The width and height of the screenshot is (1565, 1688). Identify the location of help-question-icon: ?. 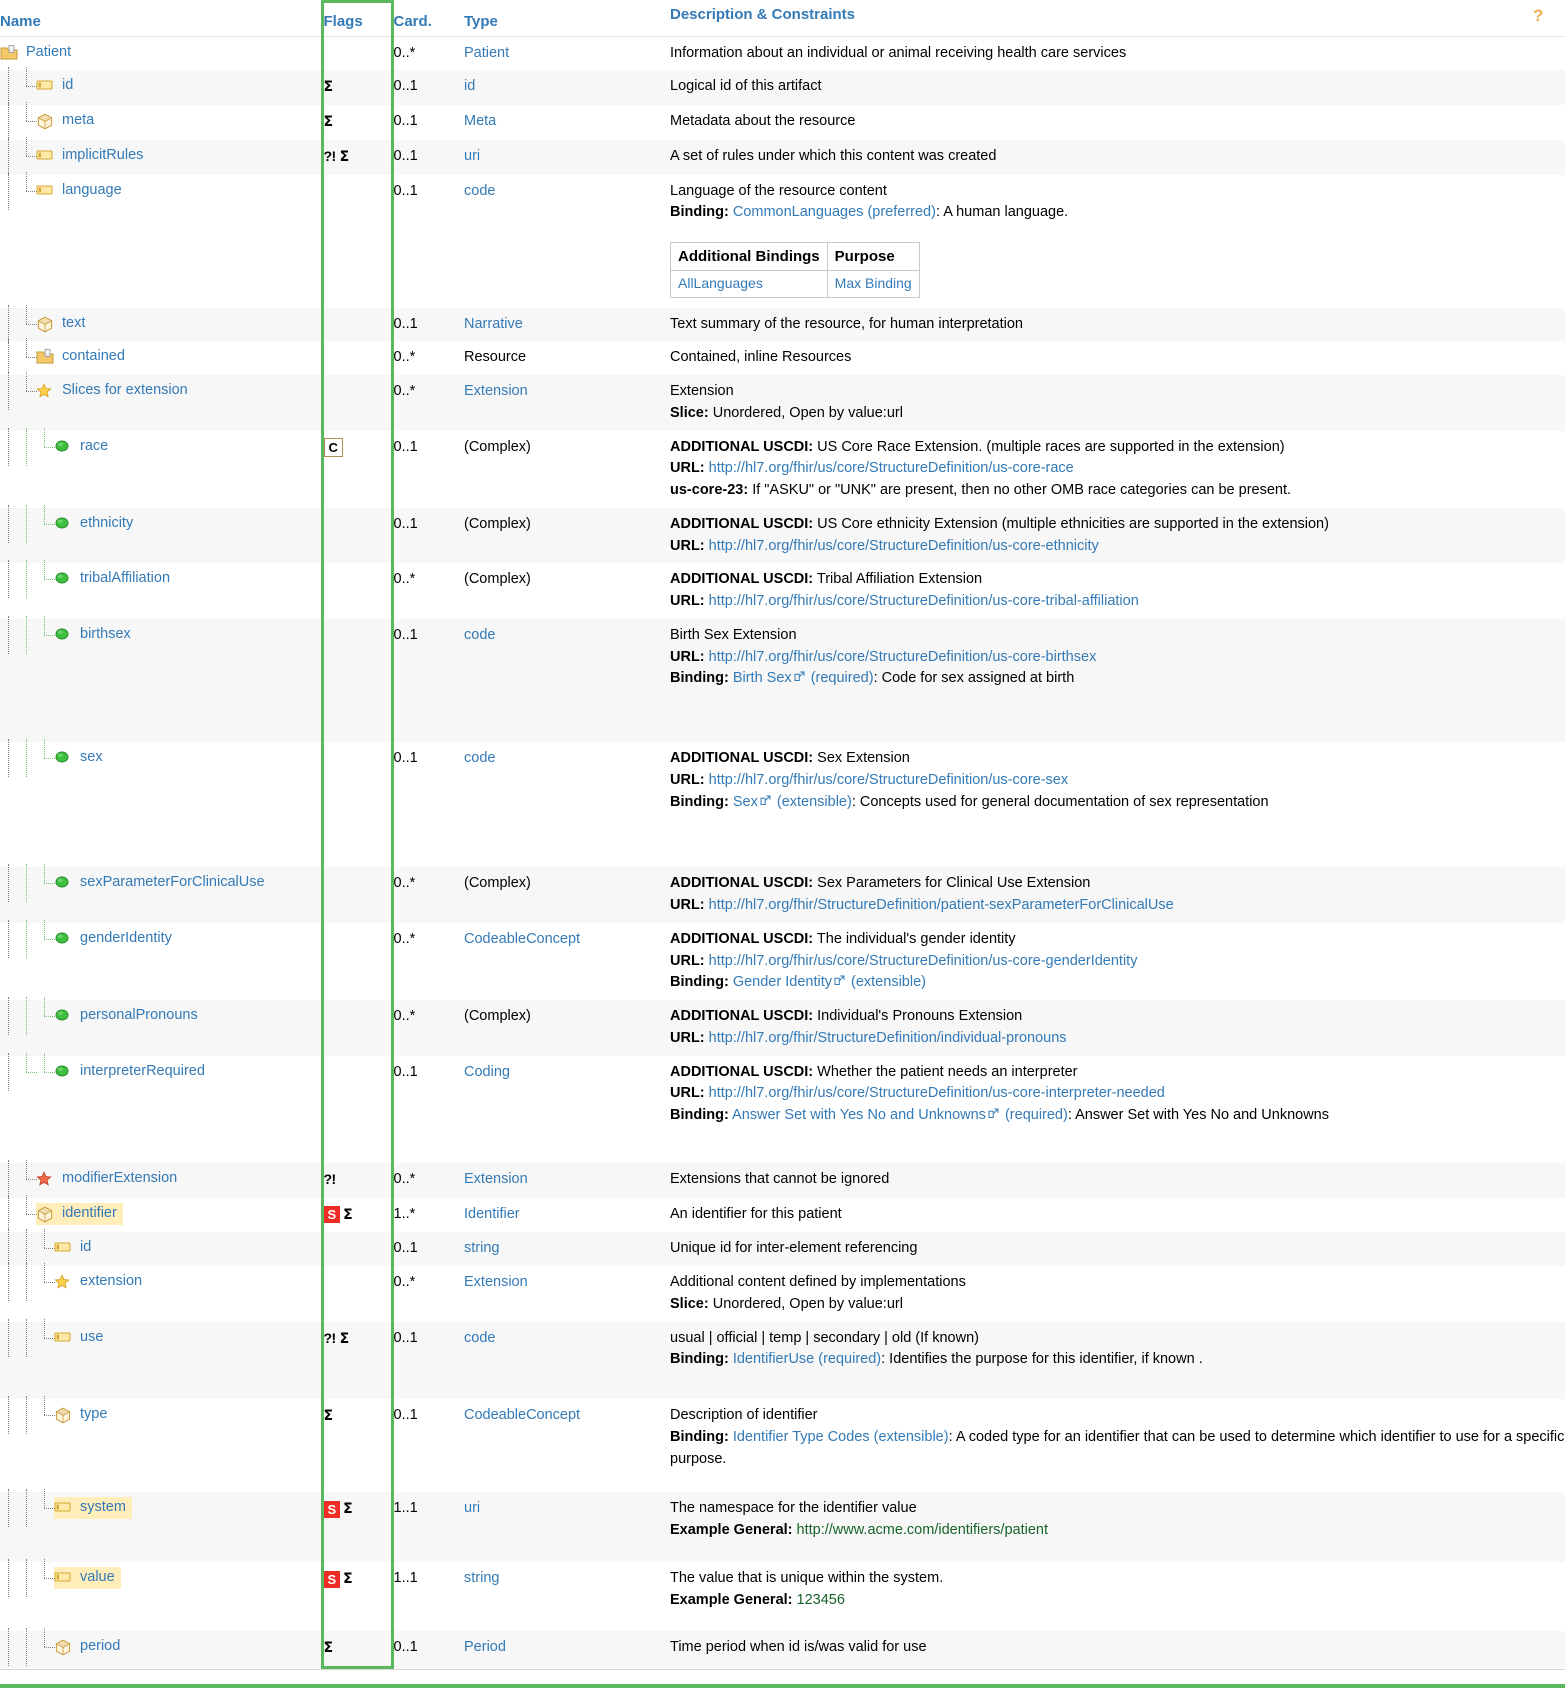
(1539, 18).